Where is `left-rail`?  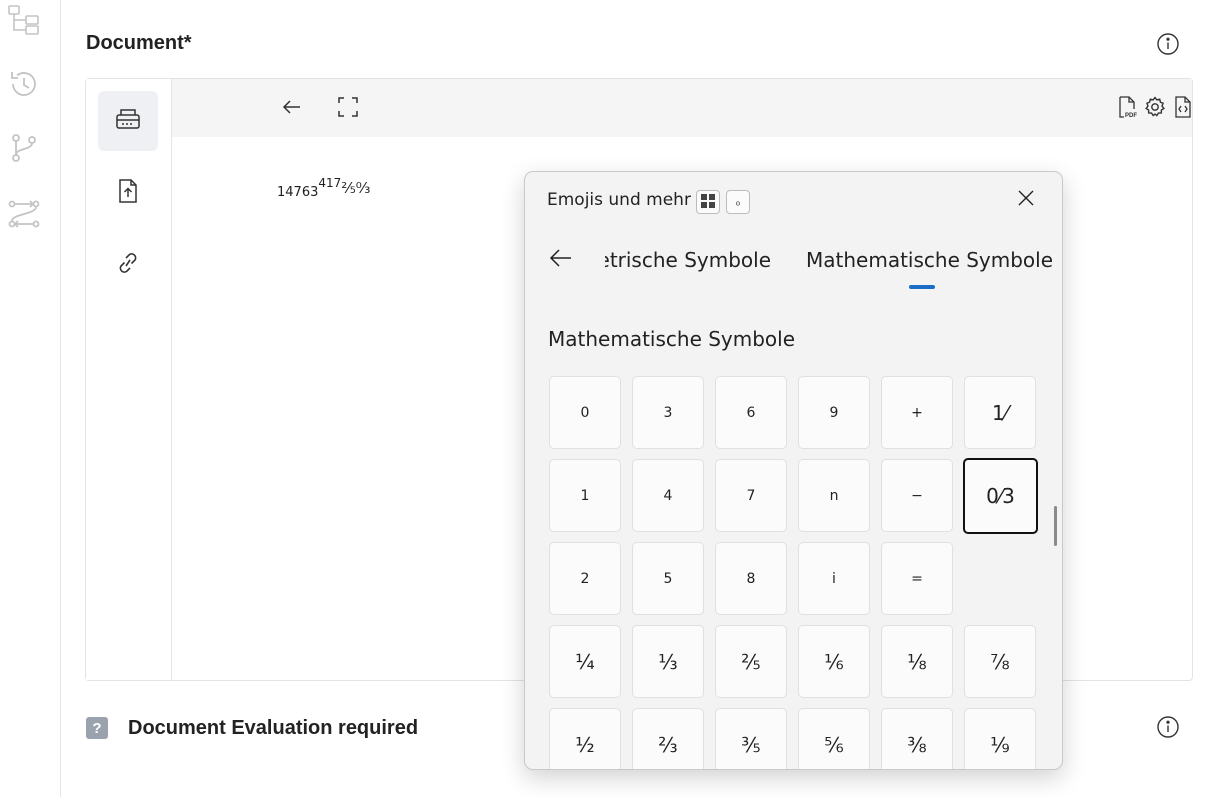
left-rail is located at coordinates (30, 398).